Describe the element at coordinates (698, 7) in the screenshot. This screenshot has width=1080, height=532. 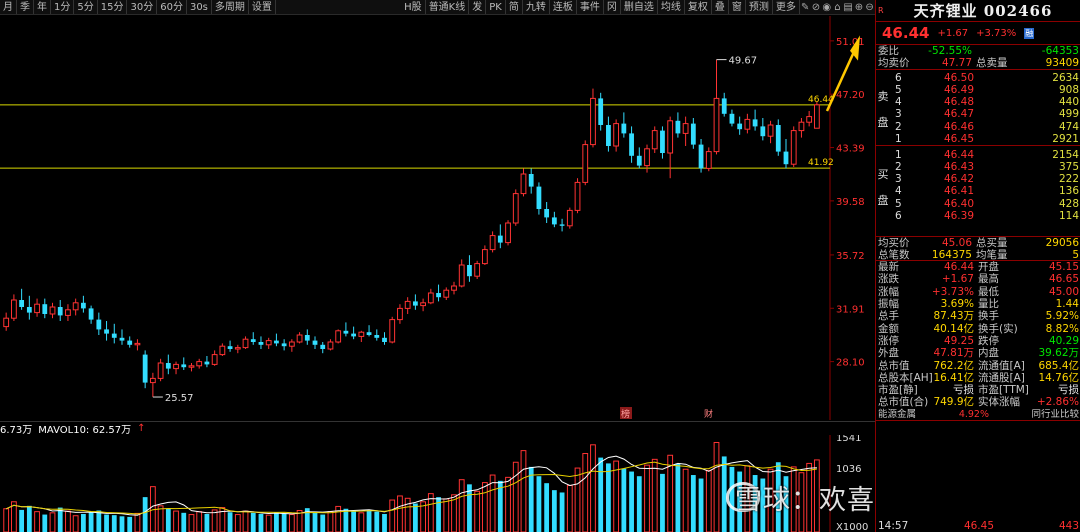
I see `toolbar-tool-9: 复权` at that location.